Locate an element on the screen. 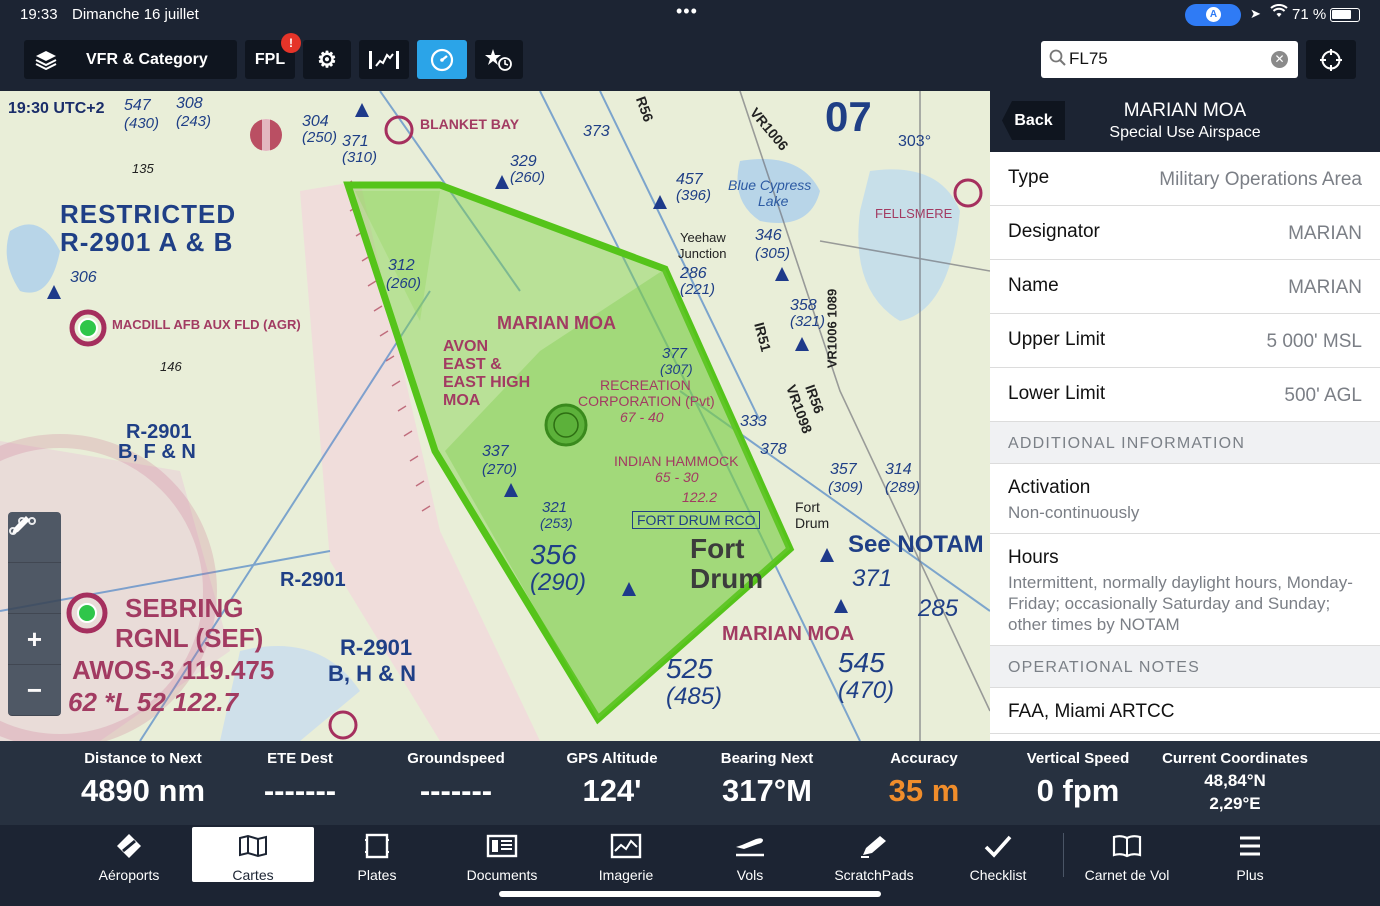 The image size is (1380, 906). instrument-label: Bearing Next is located at coordinates (767, 758).